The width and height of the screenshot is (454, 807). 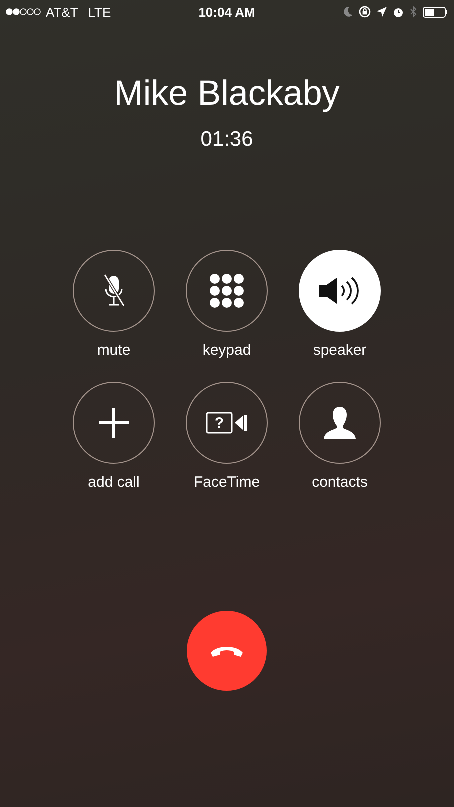 I want to click on moon-icon, so click(x=348, y=12).